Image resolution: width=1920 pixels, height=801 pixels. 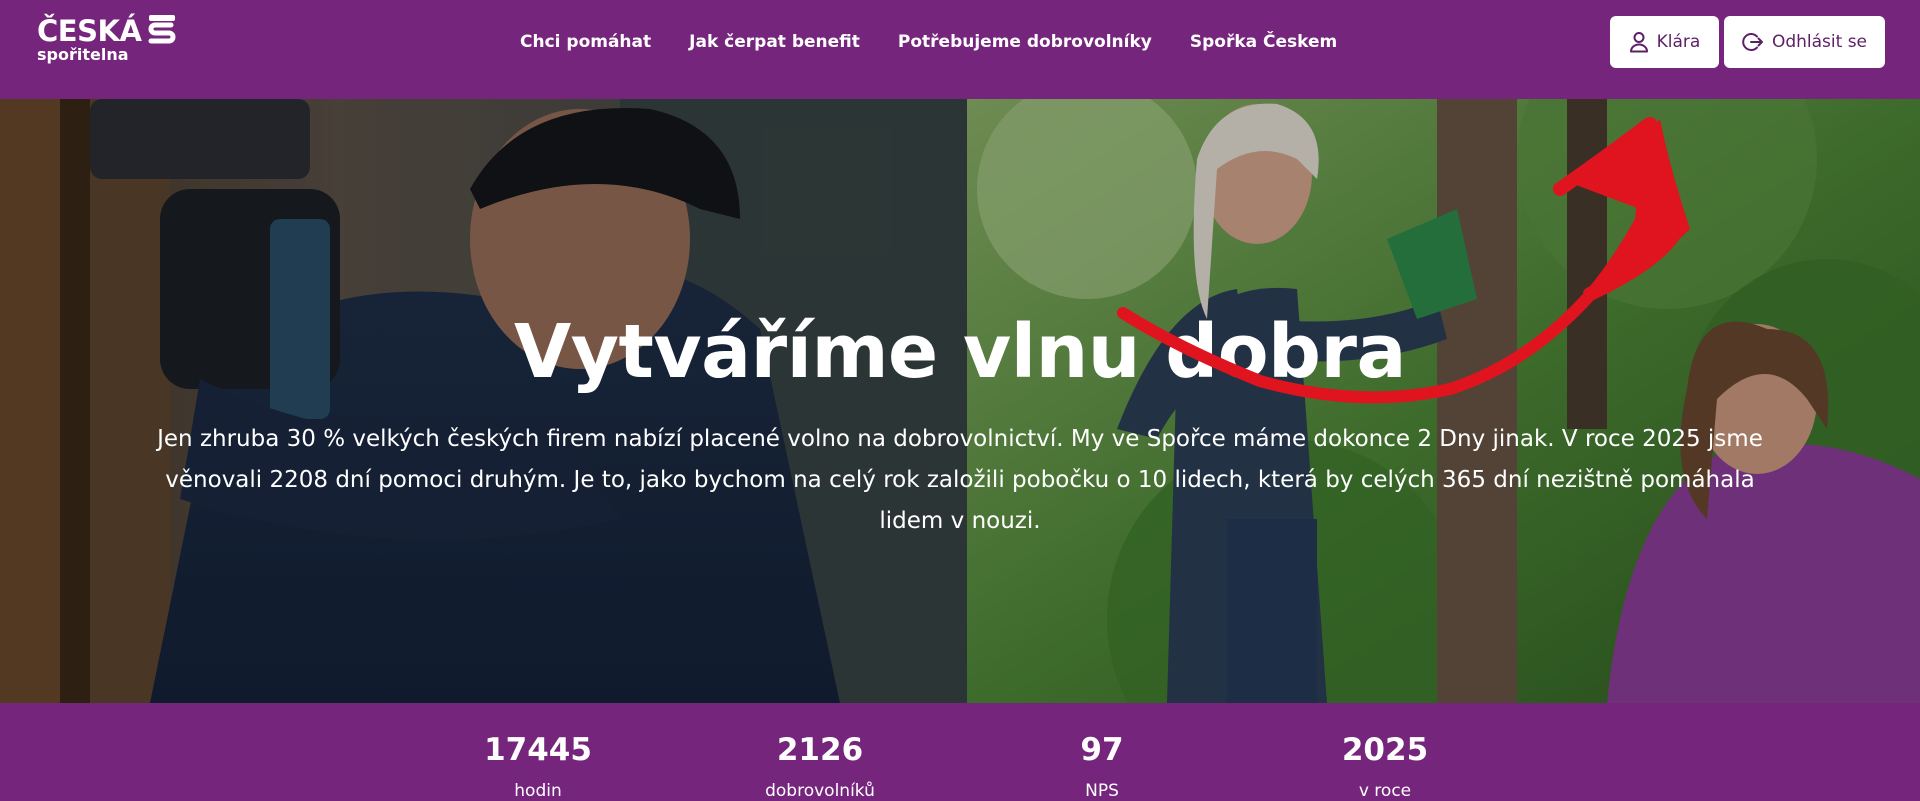 I want to click on stat-value: 97, so click(x=1102, y=750).